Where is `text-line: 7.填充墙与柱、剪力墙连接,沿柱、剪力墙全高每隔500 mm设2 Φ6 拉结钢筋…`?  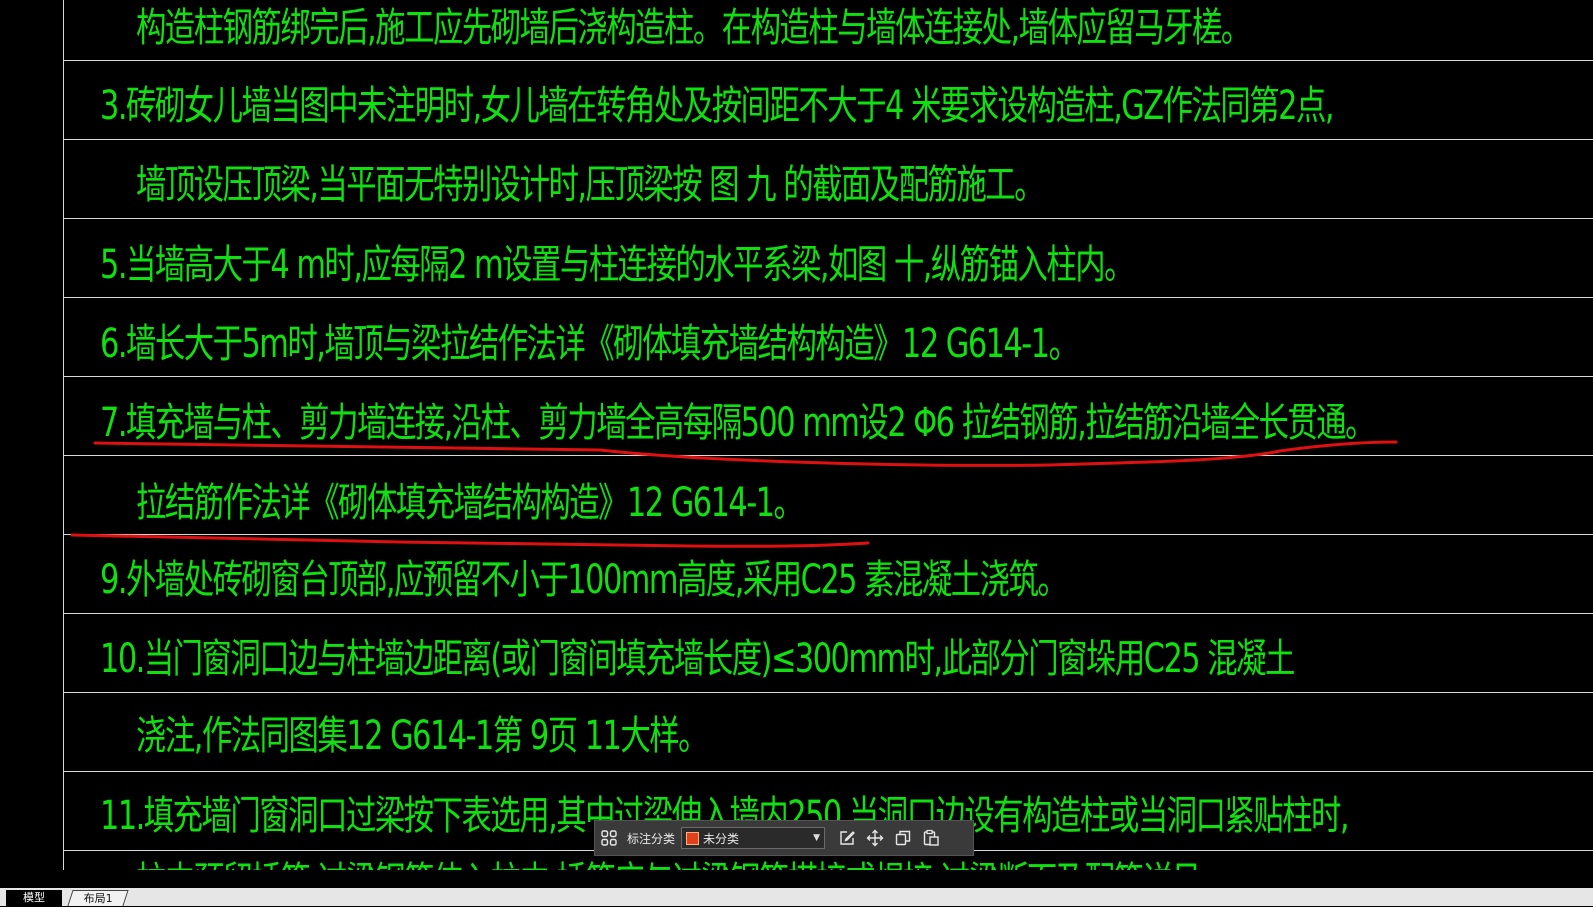 text-line: 7.填充墙与柱、剪力墙连接,沿柱、剪力墙全高每隔500 mm设2 Φ6 拉结钢筋… is located at coordinates (738, 423).